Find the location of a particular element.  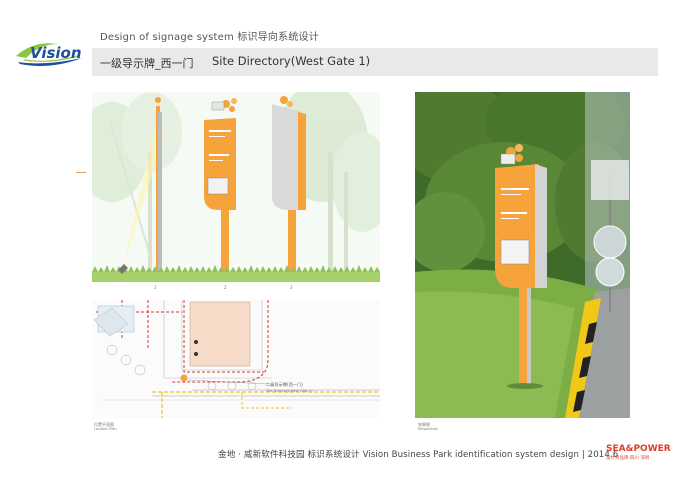

photo-caption-en: Perspective is located at coordinates (428, 429).